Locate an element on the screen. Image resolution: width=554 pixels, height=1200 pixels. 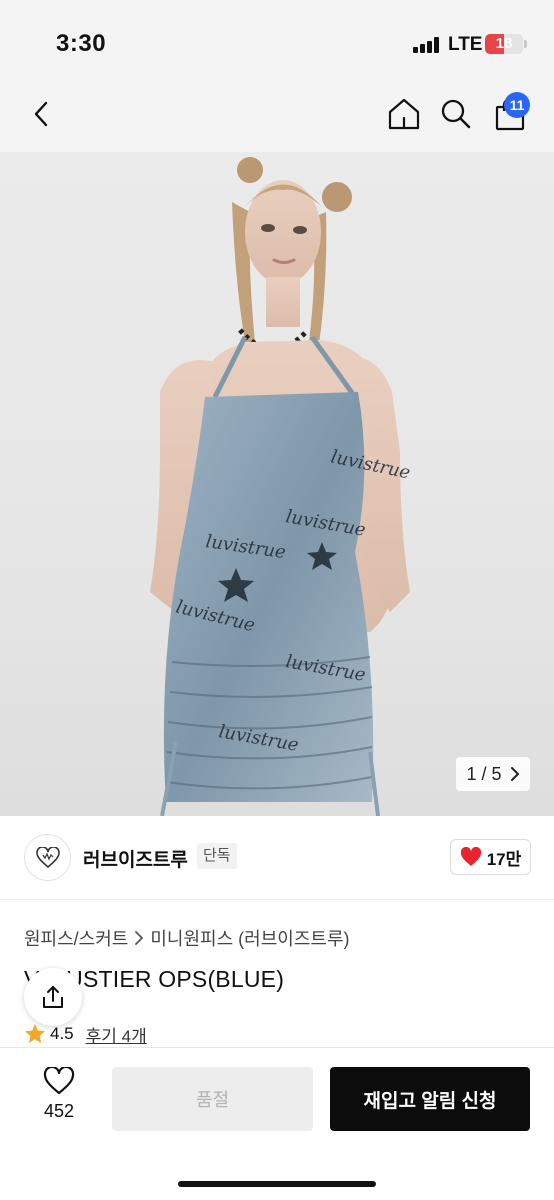
image-counter: 1 / 5 is located at coordinates (493, 774).